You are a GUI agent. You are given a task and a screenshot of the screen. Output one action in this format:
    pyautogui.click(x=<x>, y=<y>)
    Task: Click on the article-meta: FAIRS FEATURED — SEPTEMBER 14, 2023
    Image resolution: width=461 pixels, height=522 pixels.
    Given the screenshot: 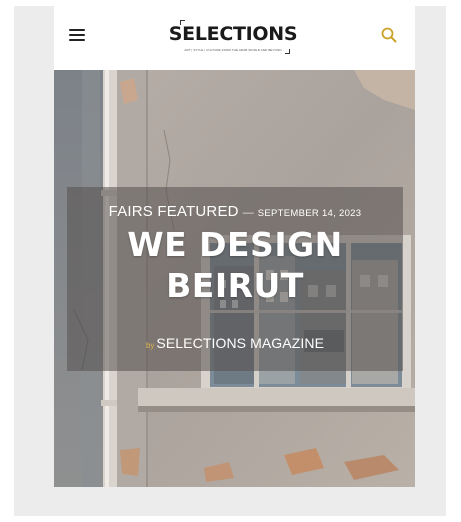 What is the action you would take?
    pyautogui.click(x=235, y=212)
    